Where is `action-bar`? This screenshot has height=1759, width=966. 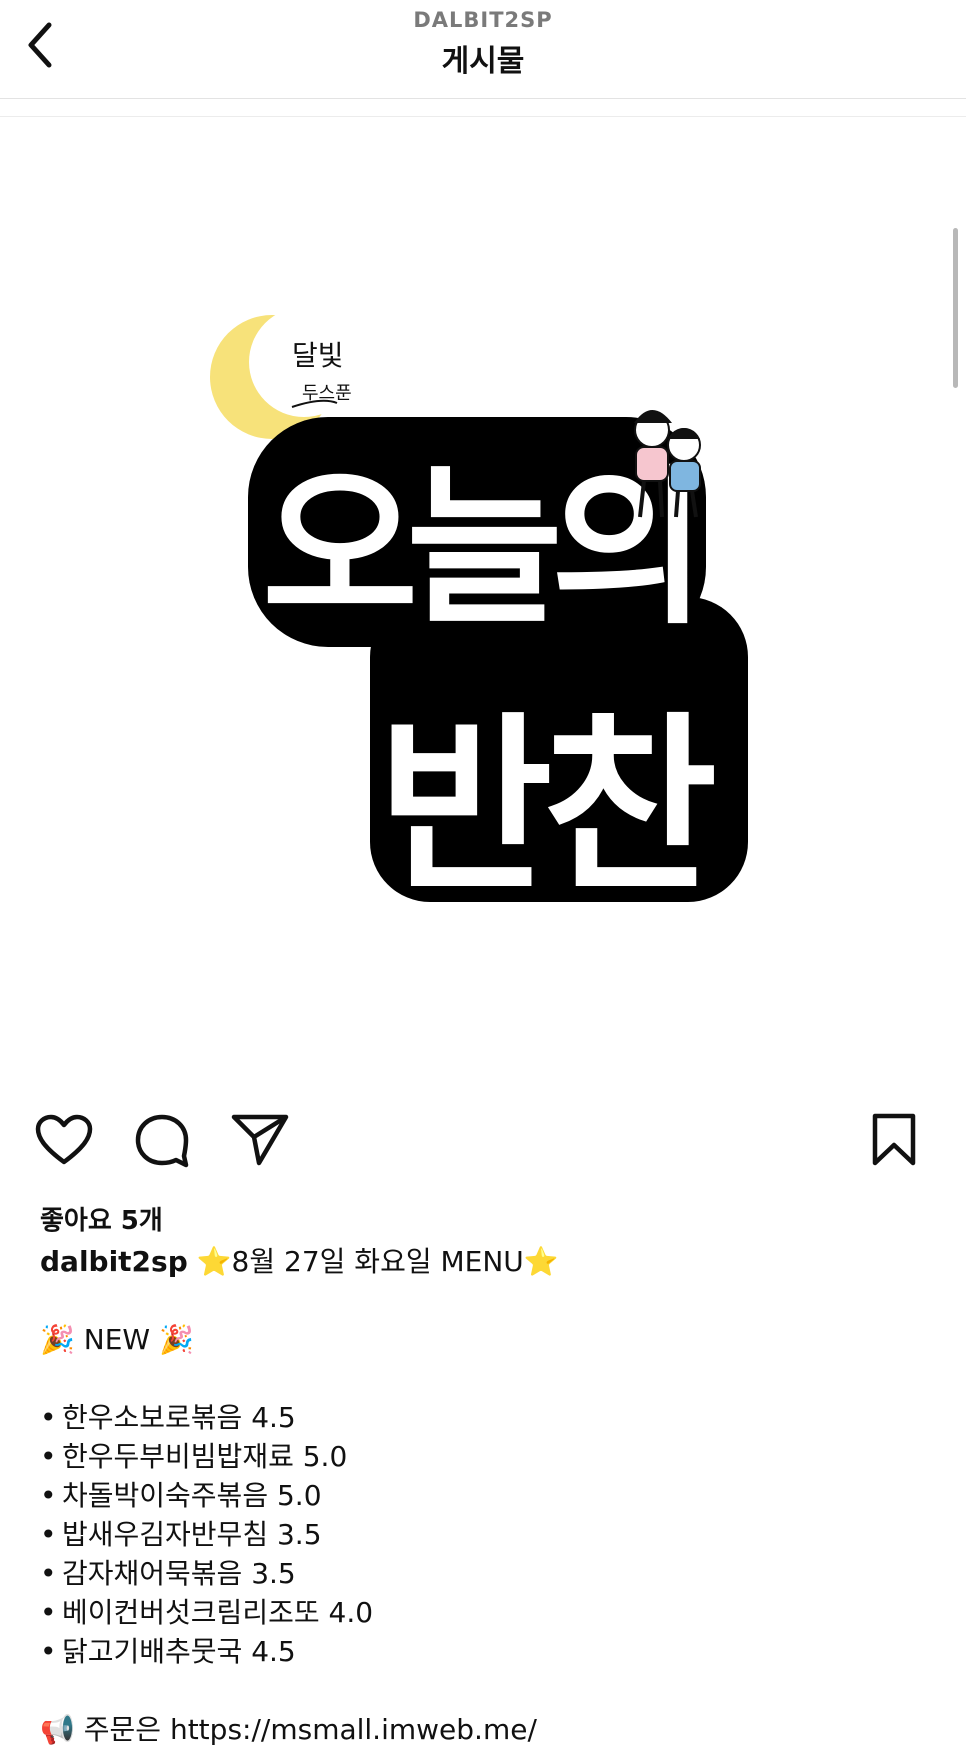 action-bar is located at coordinates (483, 1143).